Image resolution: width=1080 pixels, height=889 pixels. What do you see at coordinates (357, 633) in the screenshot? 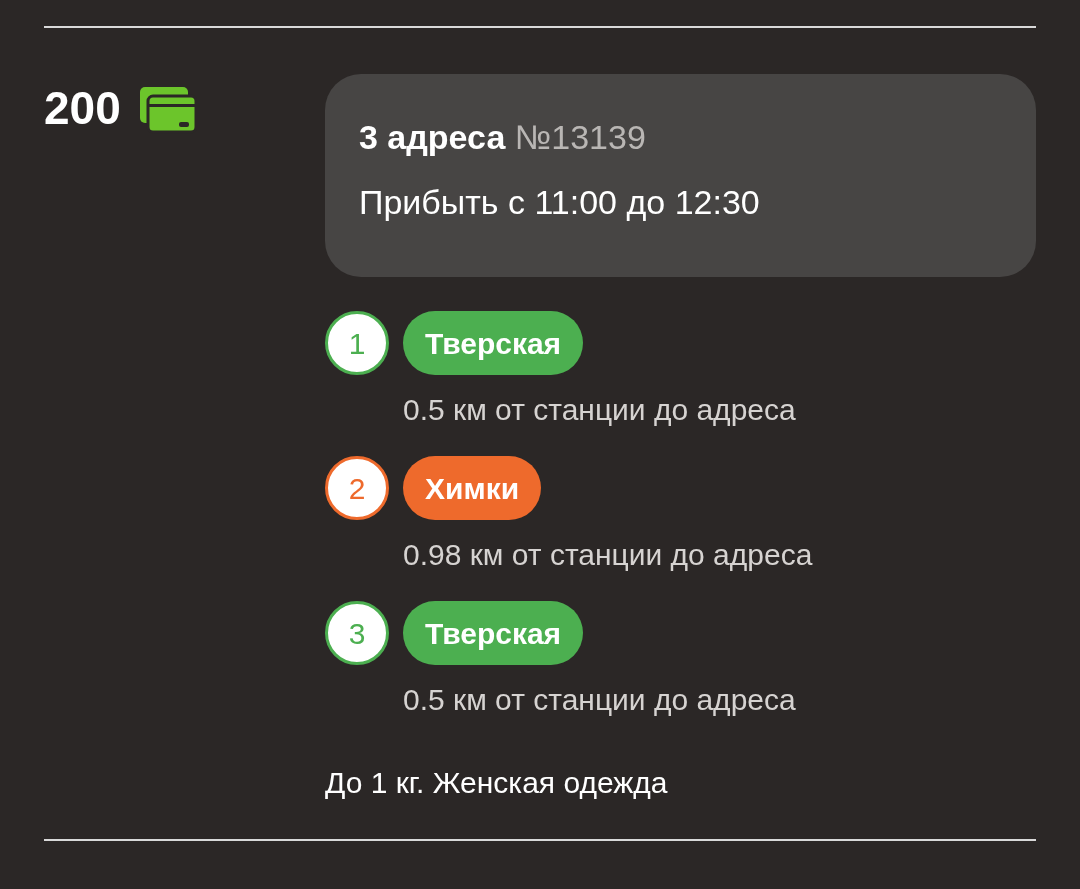
I see `stop-number: 3` at bounding box center [357, 633].